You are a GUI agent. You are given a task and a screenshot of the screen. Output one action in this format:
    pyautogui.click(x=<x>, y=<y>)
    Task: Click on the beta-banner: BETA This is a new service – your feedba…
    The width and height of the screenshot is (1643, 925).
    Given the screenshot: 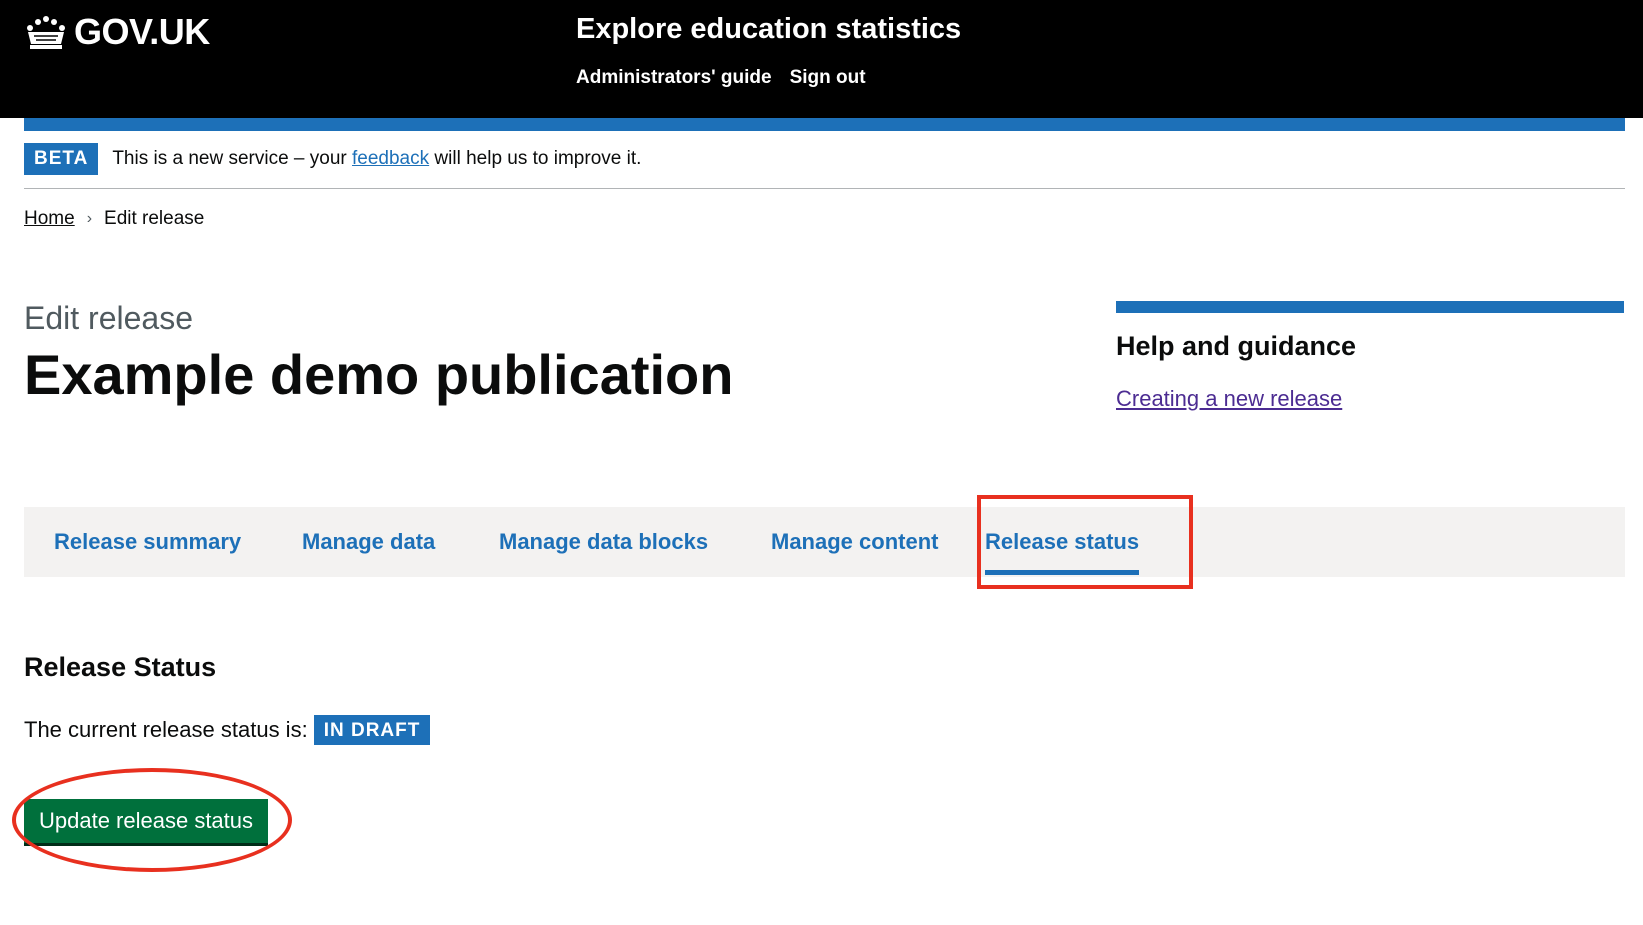 What is the action you would take?
    pyautogui.click(x=824, y=166)
    